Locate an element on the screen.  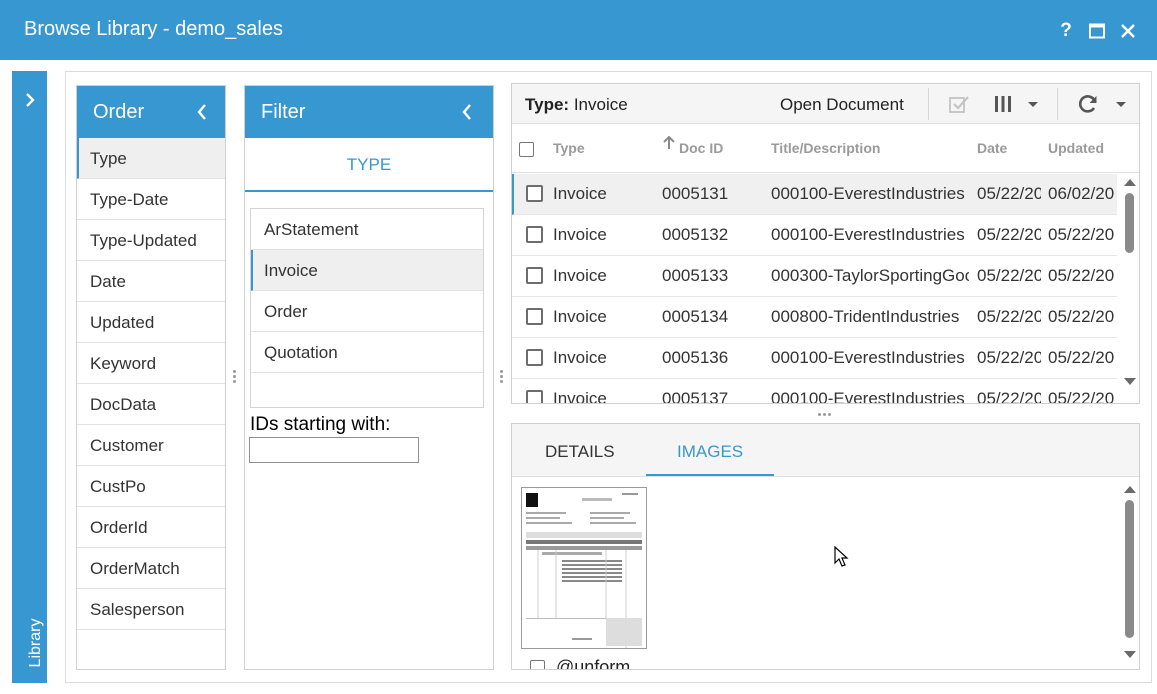
library-side-rail: Library is located at coordinates (29, 377).